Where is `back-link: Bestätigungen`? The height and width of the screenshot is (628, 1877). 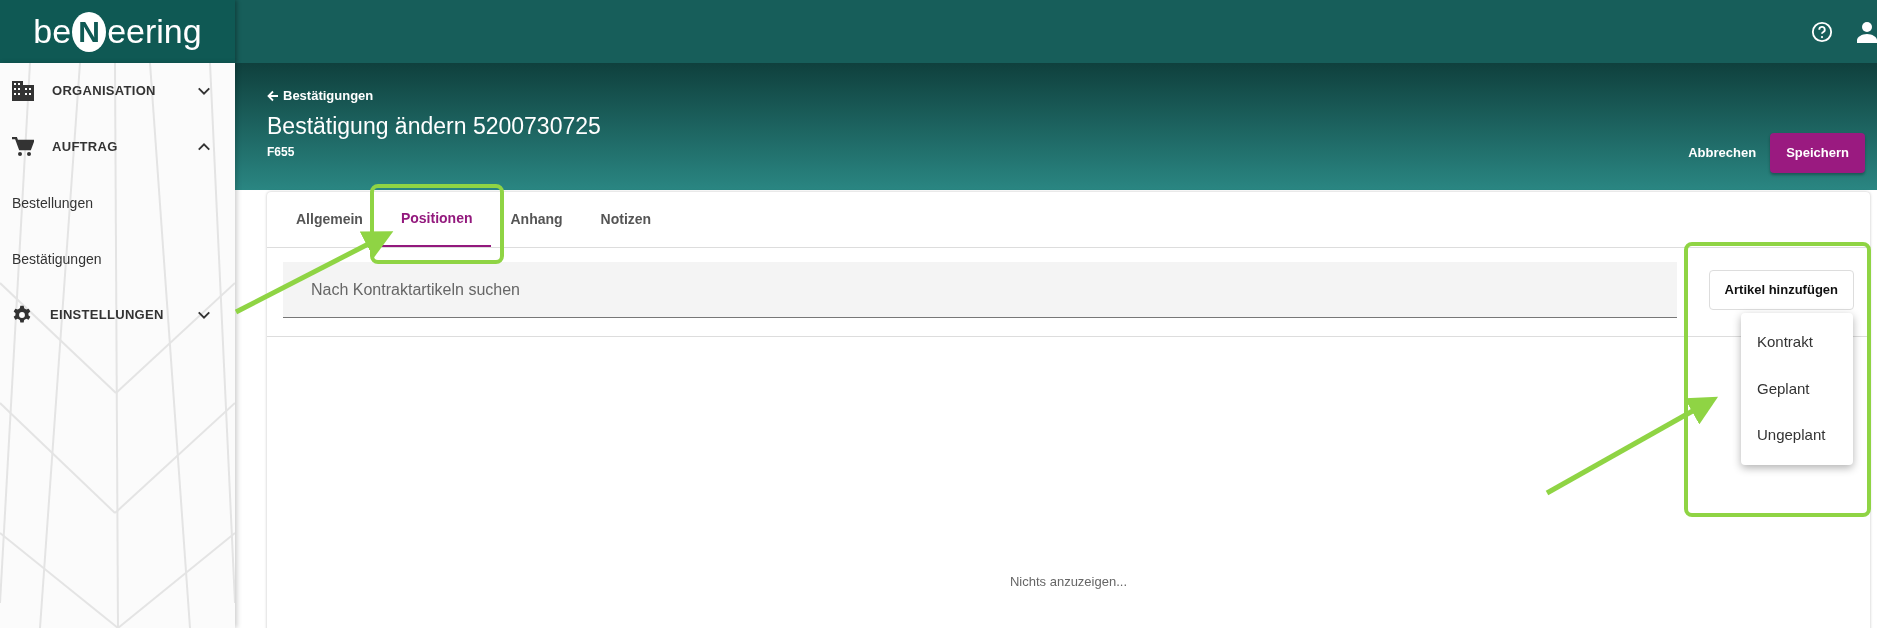 back-link: Bestätigungen is located at coordinates (320, 96).